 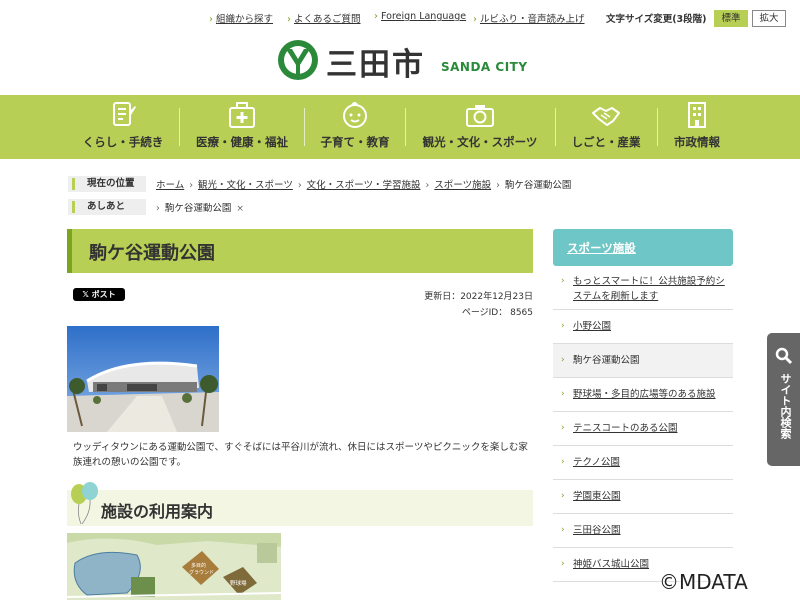 I want to click on site-name: 三田市, so click(x=375, y=65).